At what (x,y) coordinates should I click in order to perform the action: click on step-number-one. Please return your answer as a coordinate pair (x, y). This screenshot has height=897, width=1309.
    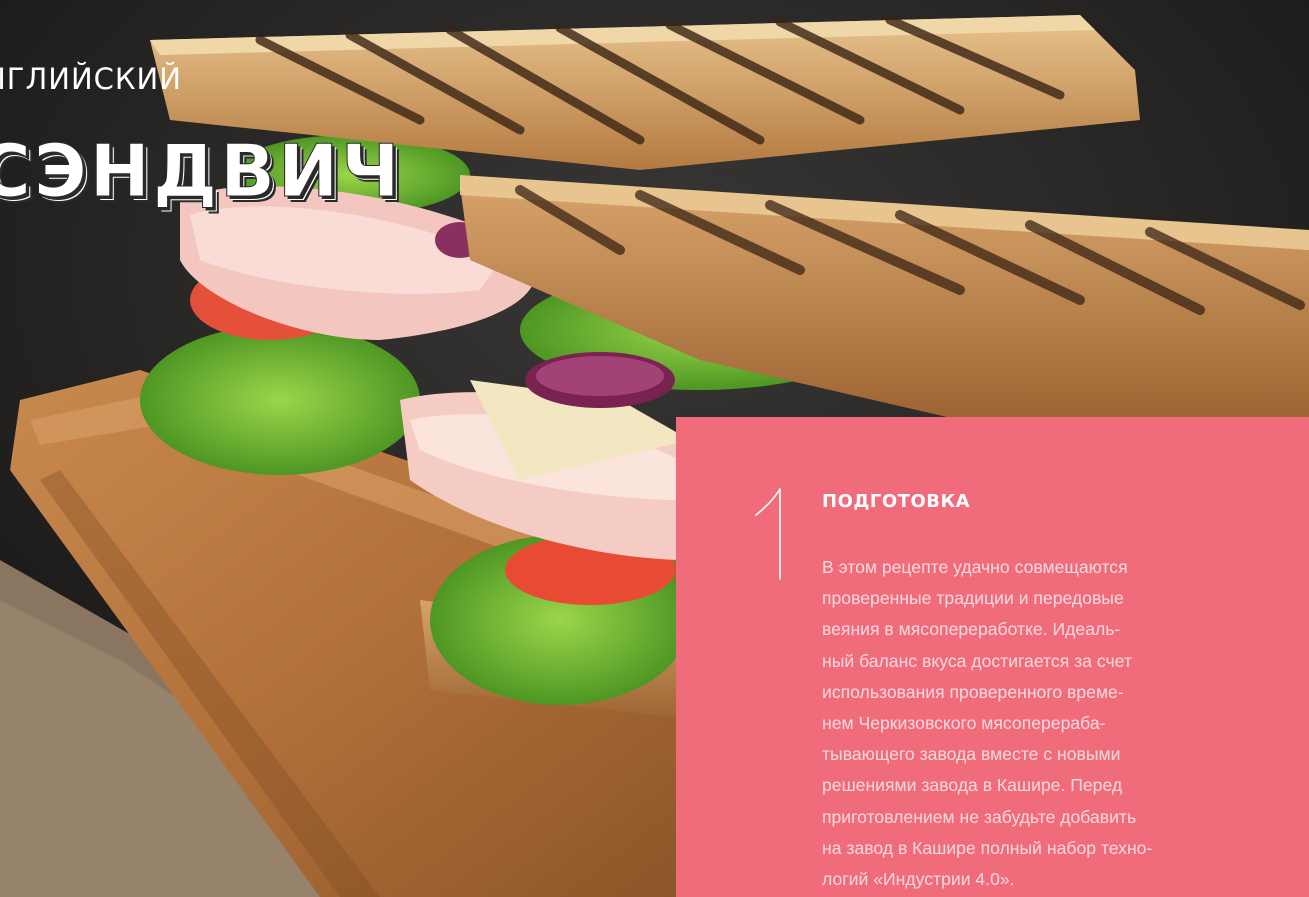
    Looking at the image, I should click on (768, 534).